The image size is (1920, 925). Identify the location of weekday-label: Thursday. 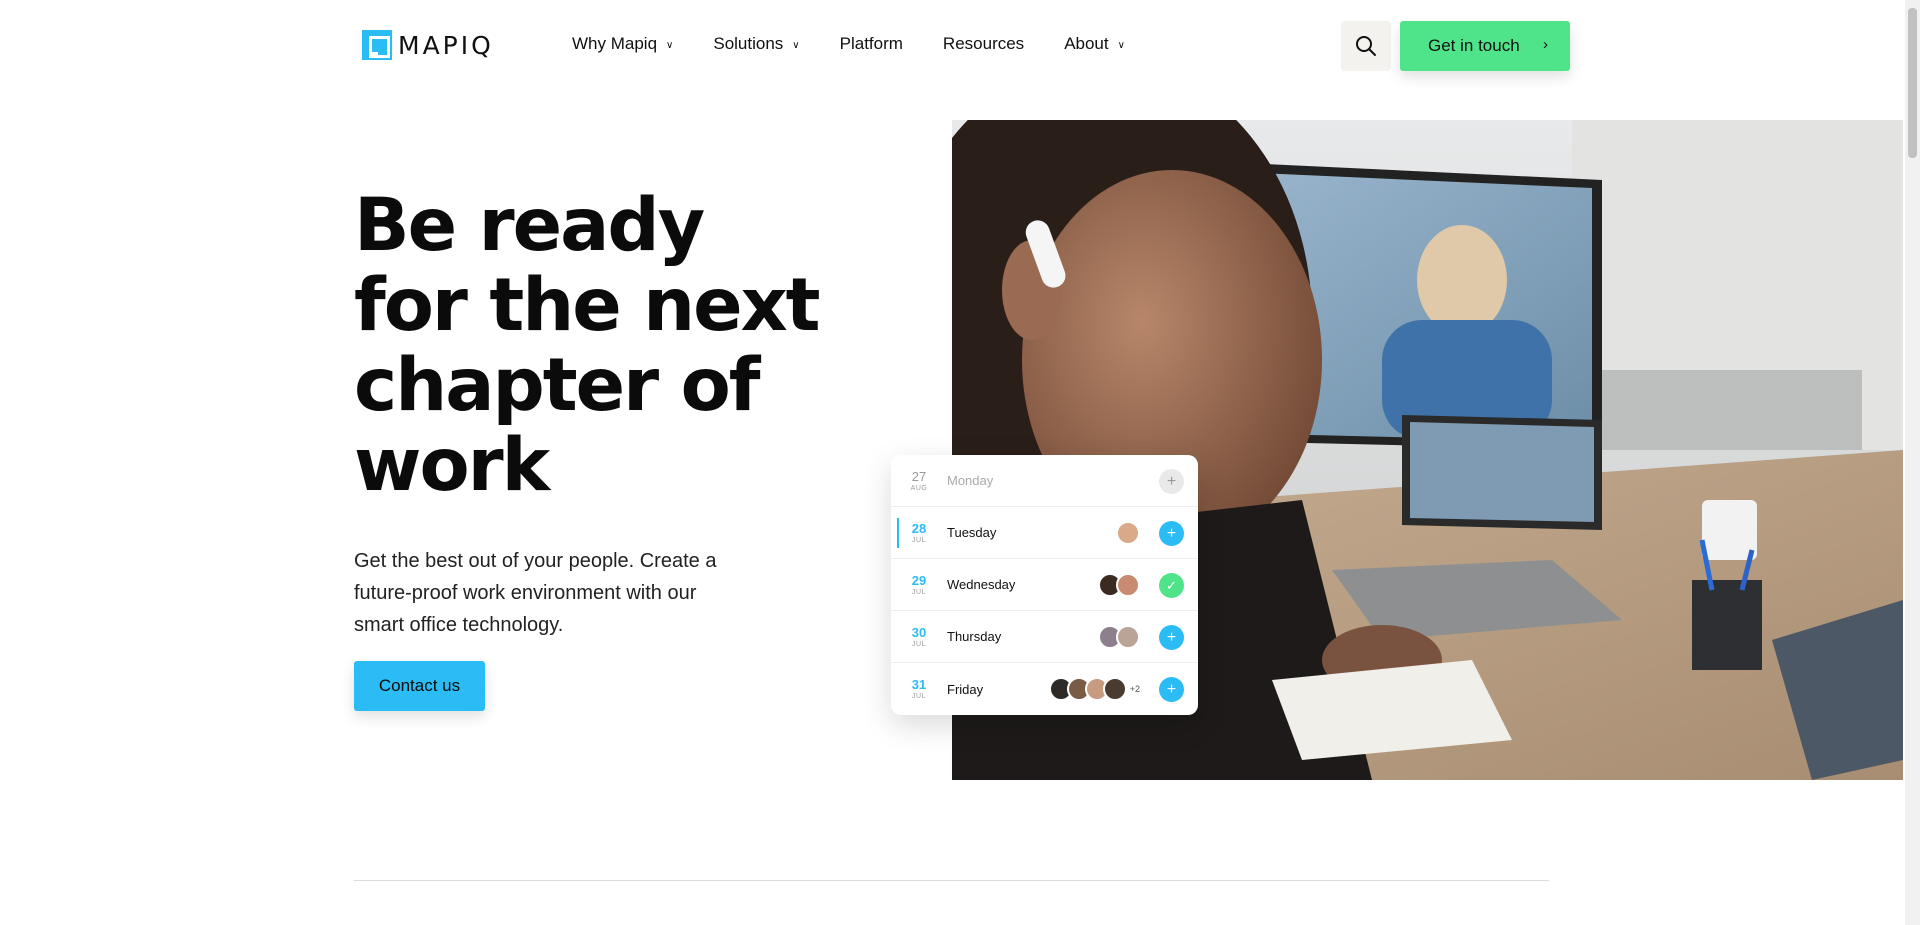
(974, 636).